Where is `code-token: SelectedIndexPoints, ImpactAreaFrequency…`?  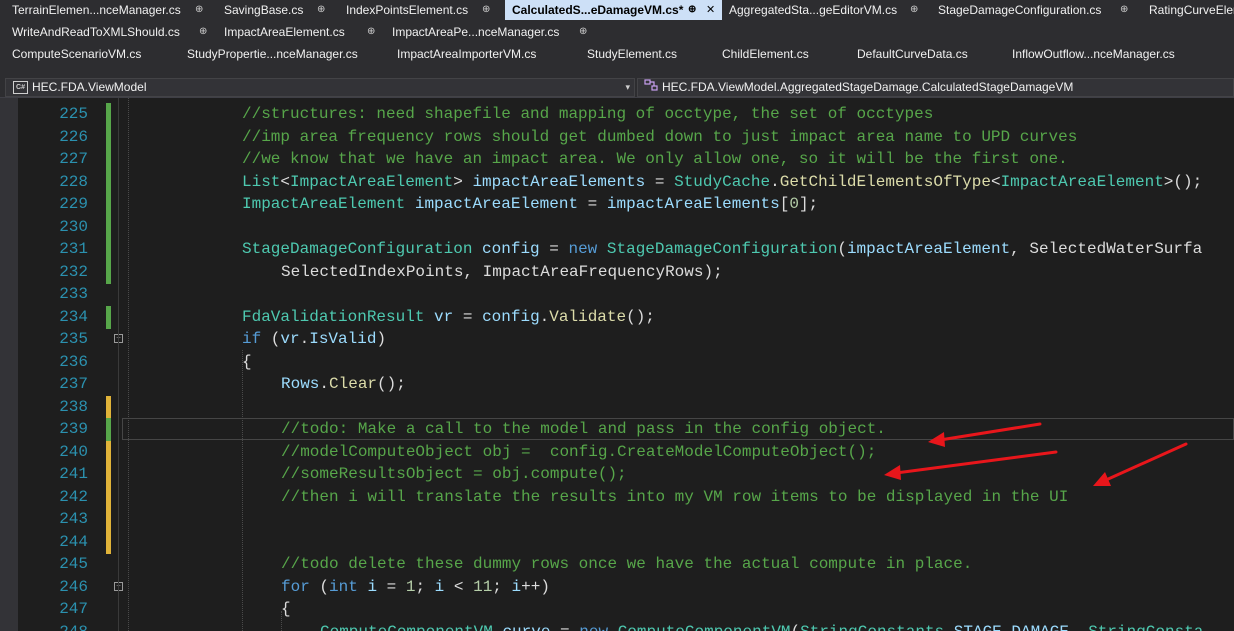
code-token: SelectedIndexPoints, ImpactAreaFrequency… is located at coordinates (502, 271).